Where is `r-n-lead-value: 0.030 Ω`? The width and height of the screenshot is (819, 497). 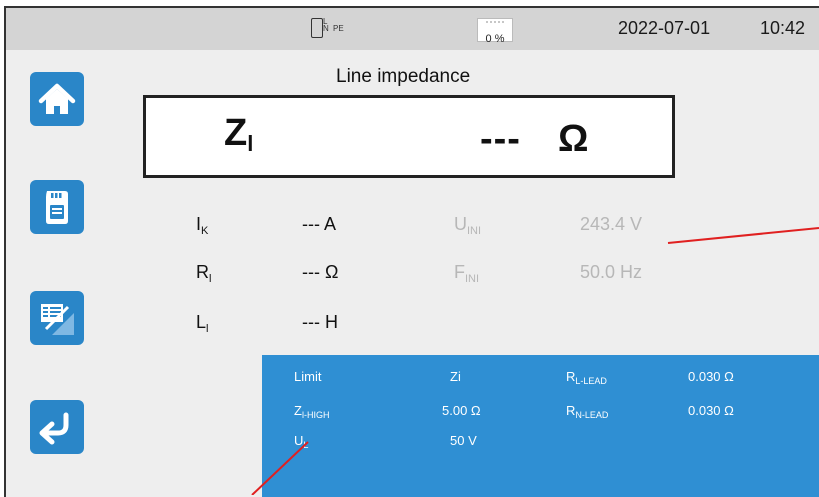 r-n-lead-value: 0.030 Ω is located at coordinates (711, 410).